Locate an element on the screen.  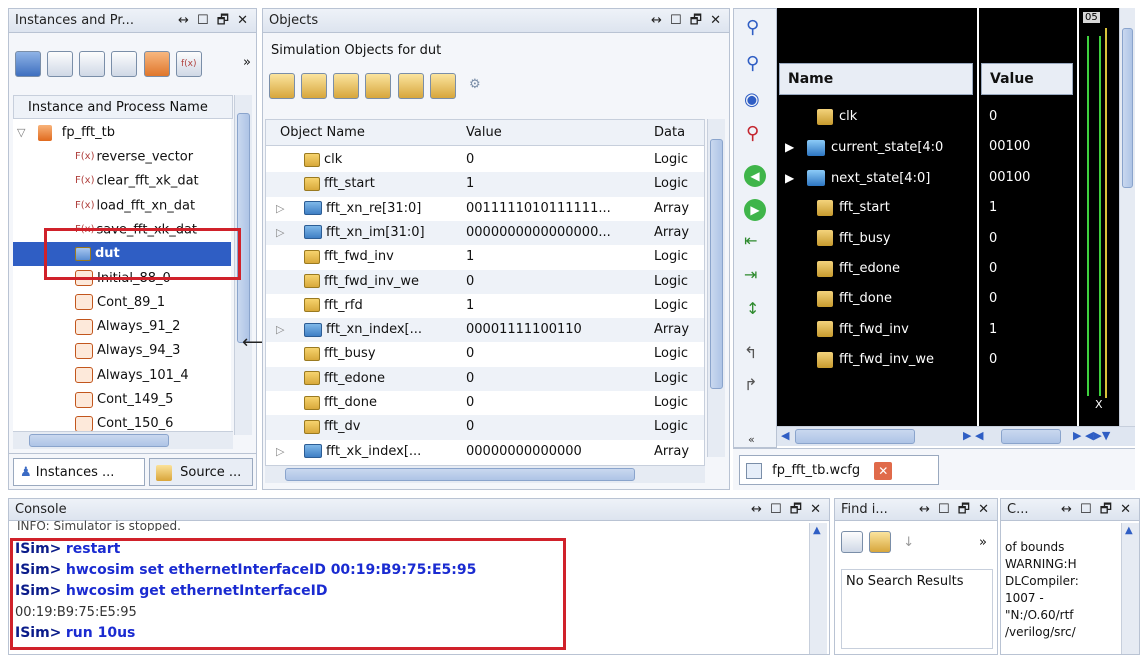
instances-column-header: Instance and Process Name is located at coordinates (123, 107).